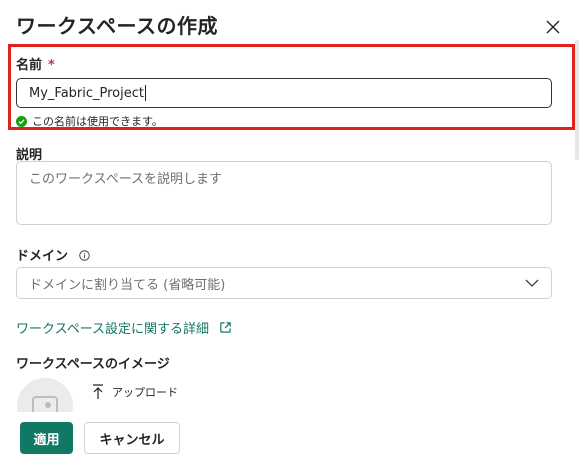 The image size is (579, 463). Describe the element at coordinates (98, 391) in the screenshot. I see `upload-arrow-icon` at that location.